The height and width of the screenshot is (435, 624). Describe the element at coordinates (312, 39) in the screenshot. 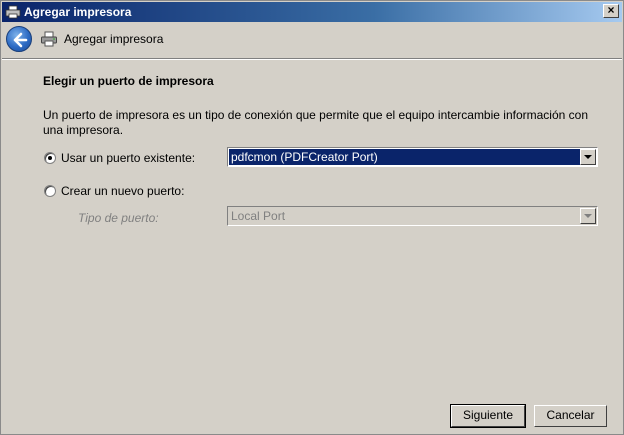

I see `wizard-header: Agregar impresora` at that location.